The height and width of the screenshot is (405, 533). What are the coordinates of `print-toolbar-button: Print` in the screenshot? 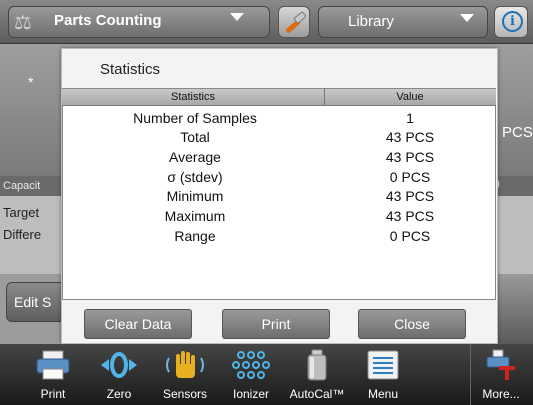 It's located at (53, 374).